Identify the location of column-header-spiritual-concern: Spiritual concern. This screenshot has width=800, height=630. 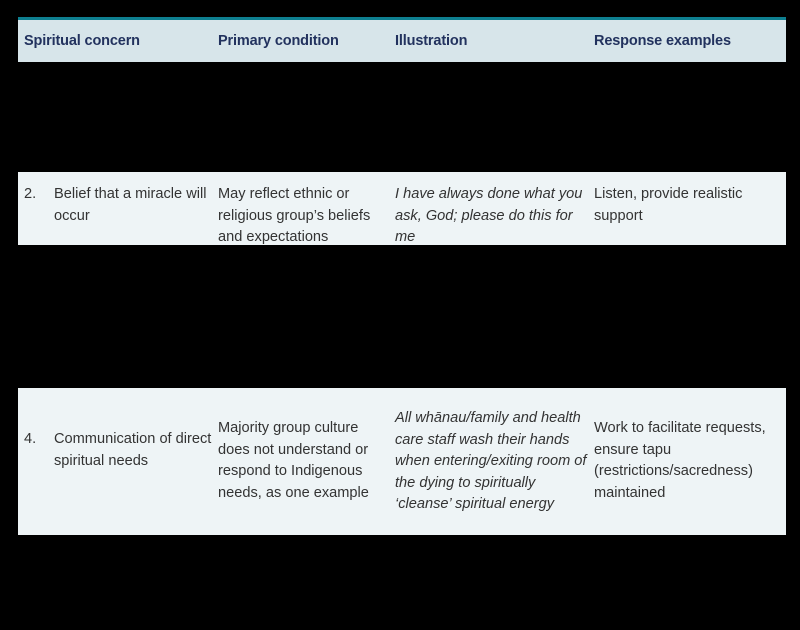
(82, 41).